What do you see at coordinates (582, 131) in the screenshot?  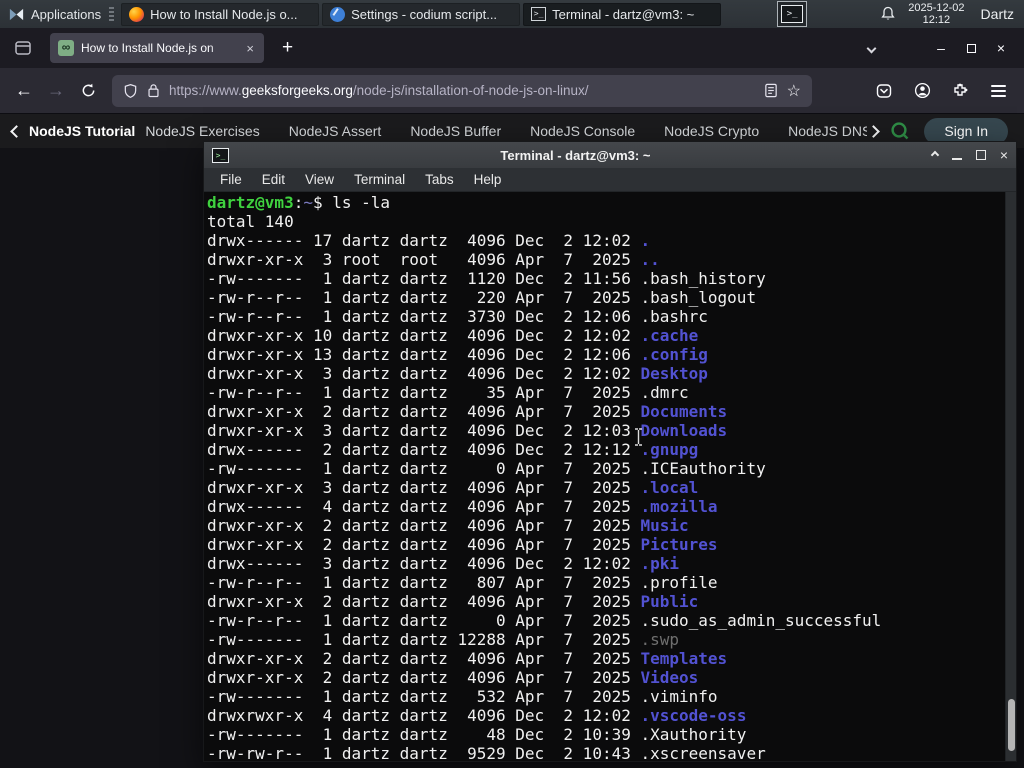 I see `nav-link: NodeJS Console` at bounding box center [582, 131].